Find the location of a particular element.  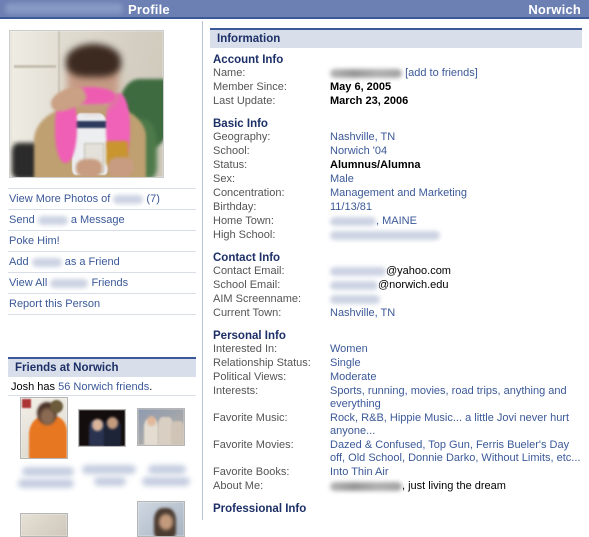

table-row: Home Town: , MAINE is located at coordinates (399, 222).